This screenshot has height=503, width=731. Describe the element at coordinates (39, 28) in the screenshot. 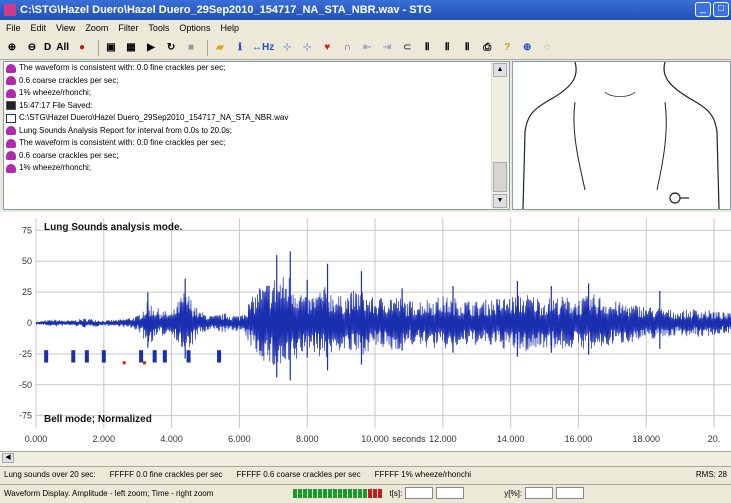

I see `menu-edit: Edit` at that location.